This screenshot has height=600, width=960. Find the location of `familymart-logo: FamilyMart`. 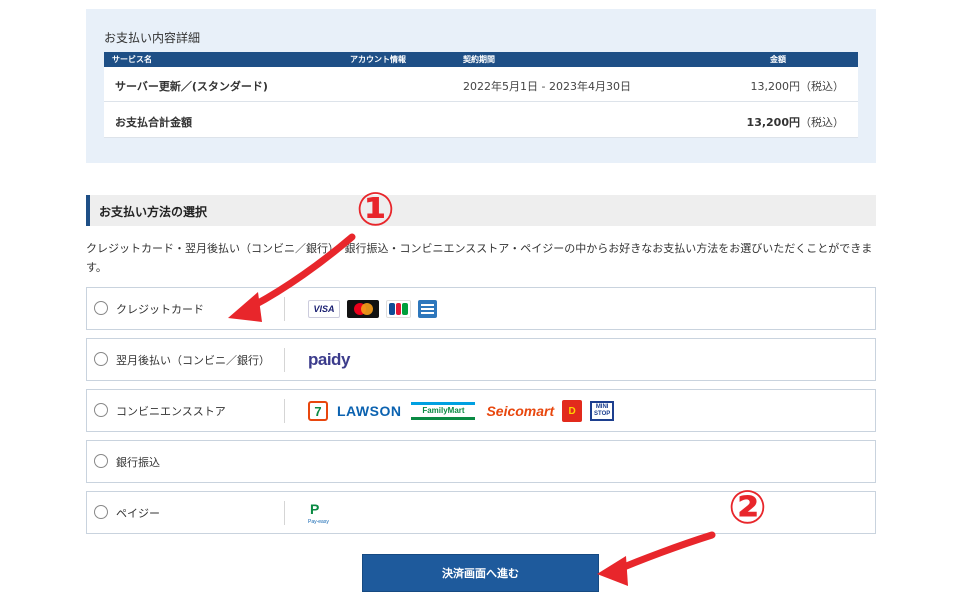

familymart-logo: FamilyMart is located at coordinates (443, 411).